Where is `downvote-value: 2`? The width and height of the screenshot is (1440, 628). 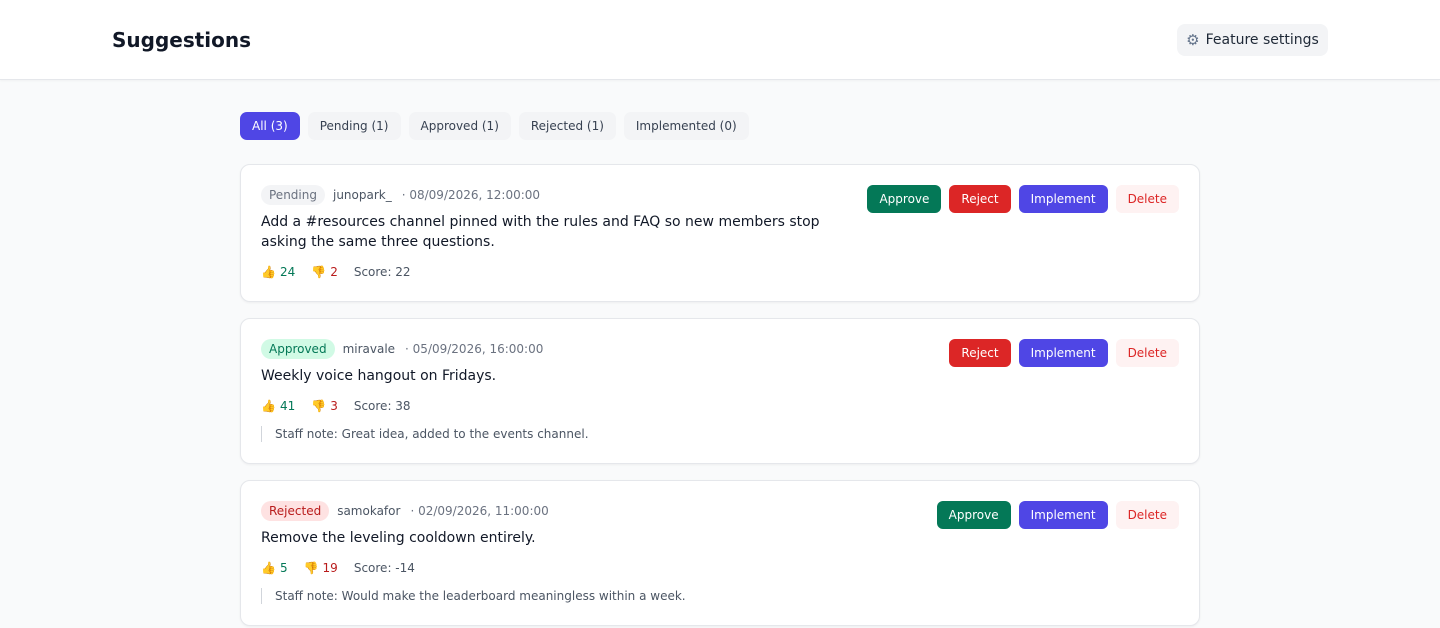 downvote-value: 2 is located at coordinates (334, 272).